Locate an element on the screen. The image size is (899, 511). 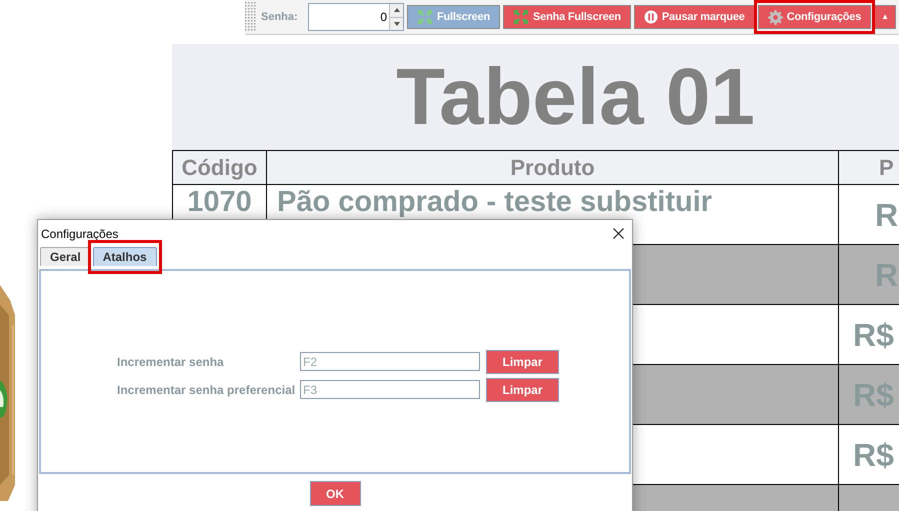
grip-icon is located at coordinates (250, 17).